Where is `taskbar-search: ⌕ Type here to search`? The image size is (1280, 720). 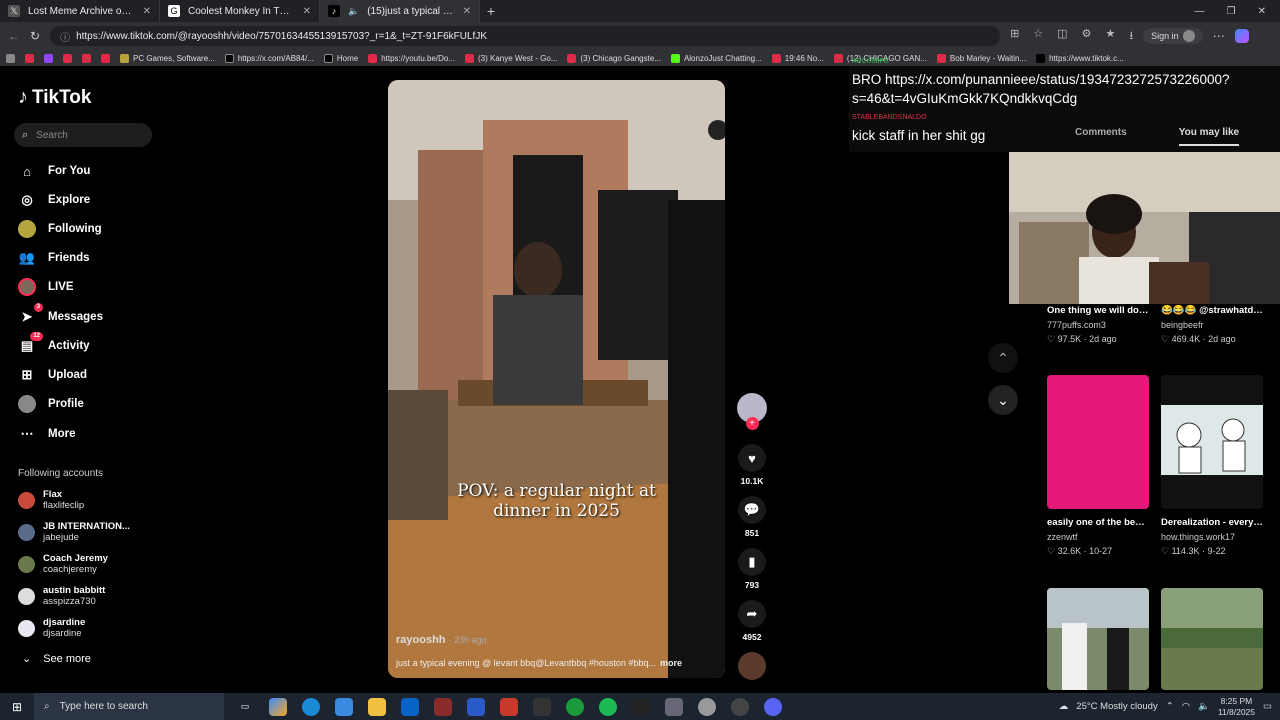 taskbar-search: ⌕ Type here to search is located at coordinates (129, 706).